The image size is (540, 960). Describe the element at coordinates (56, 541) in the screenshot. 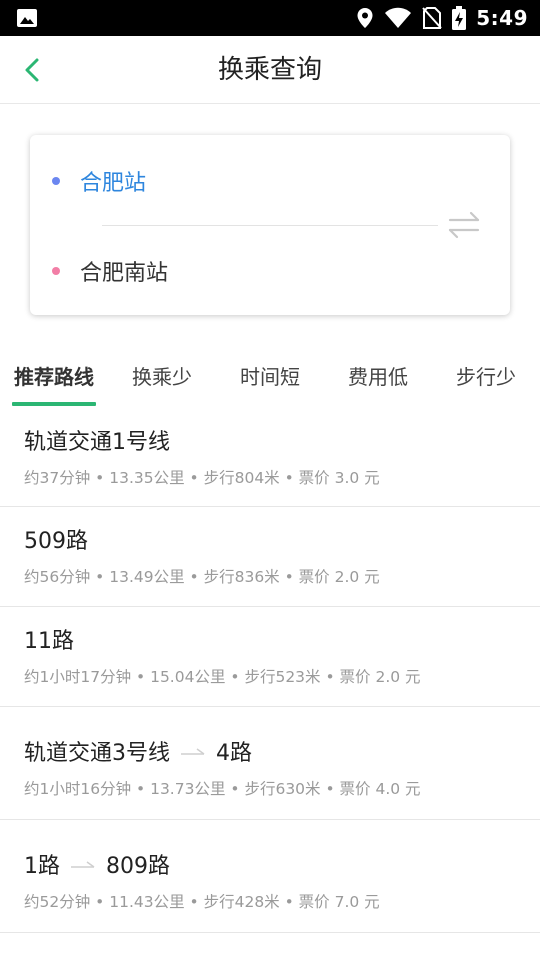

I see `route-segment: 509路` at that location.